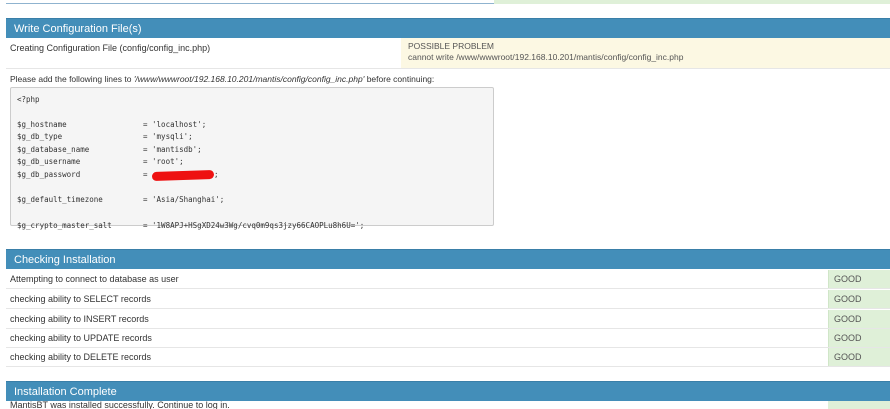 The image size is (890, 409). Describe the element at coordinates (79, 319) in the screenshot. I see `check-label: checking ability to INSERT records` at that location.